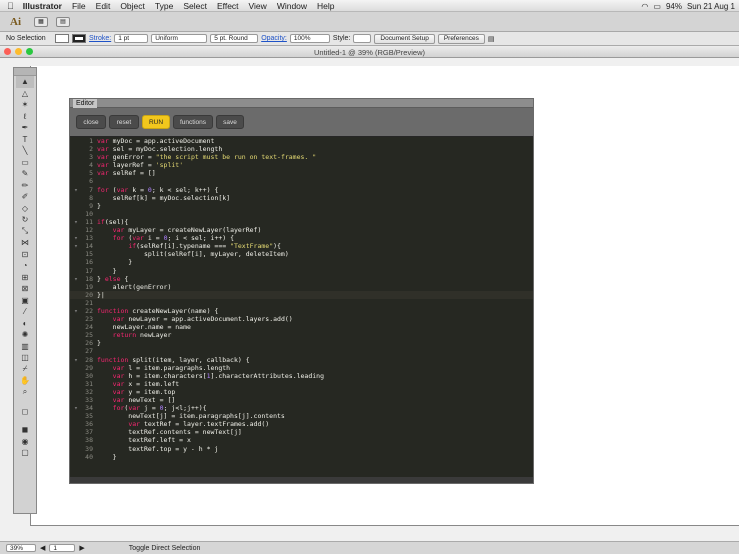 Image resolution: width=739 pixels, height=554 pixels. Describe the element at coordinates (132, 6) in the screenshot. I see `menu-object: Object` at that location.